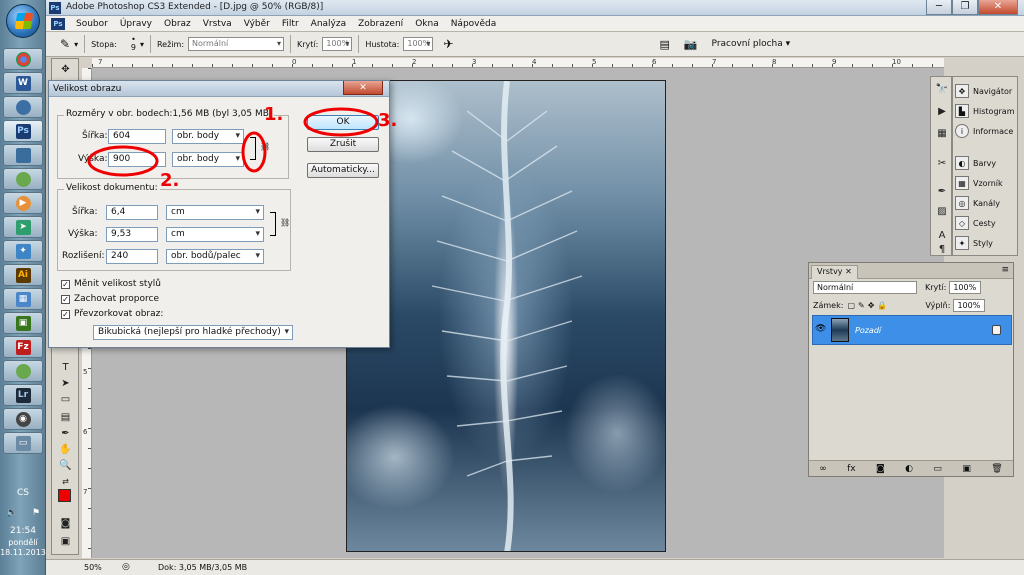  Describe the element at coordinates (132, 234) in the screenshot. I see `doc-height-input: 9,53` at that location.